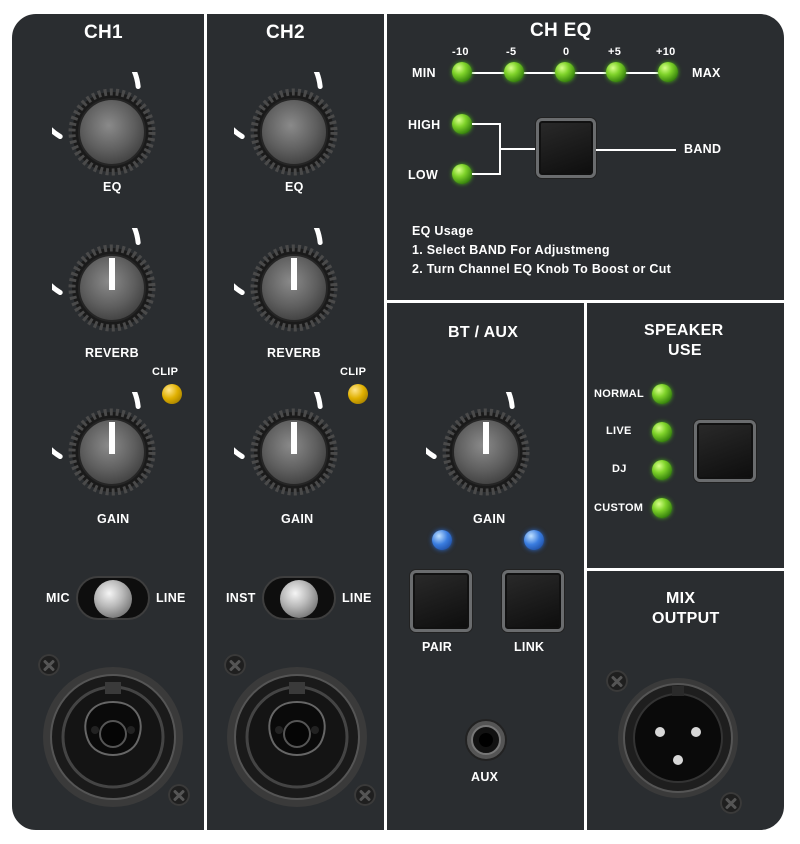  I want to click on ch1-gain-knob, so click(112, 452).